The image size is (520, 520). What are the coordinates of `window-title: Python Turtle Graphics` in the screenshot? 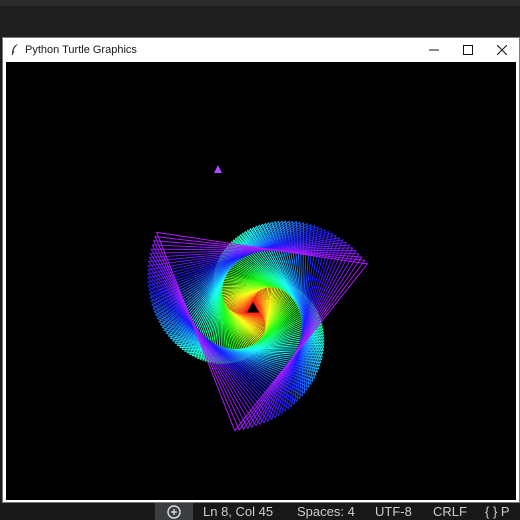 It's located at (81, 49).